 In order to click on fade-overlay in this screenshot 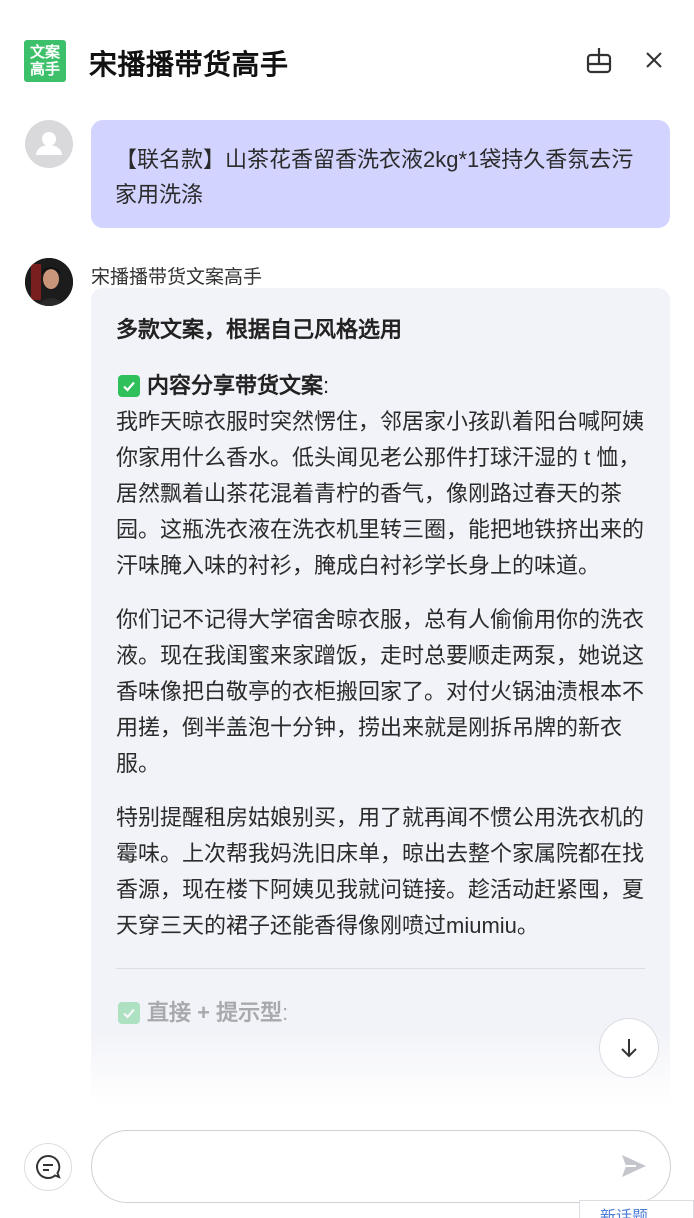, I will do `click(380, 1073)`.